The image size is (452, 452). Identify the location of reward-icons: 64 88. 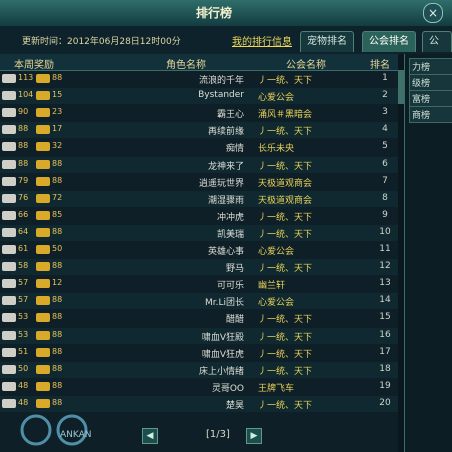
(62, 232).